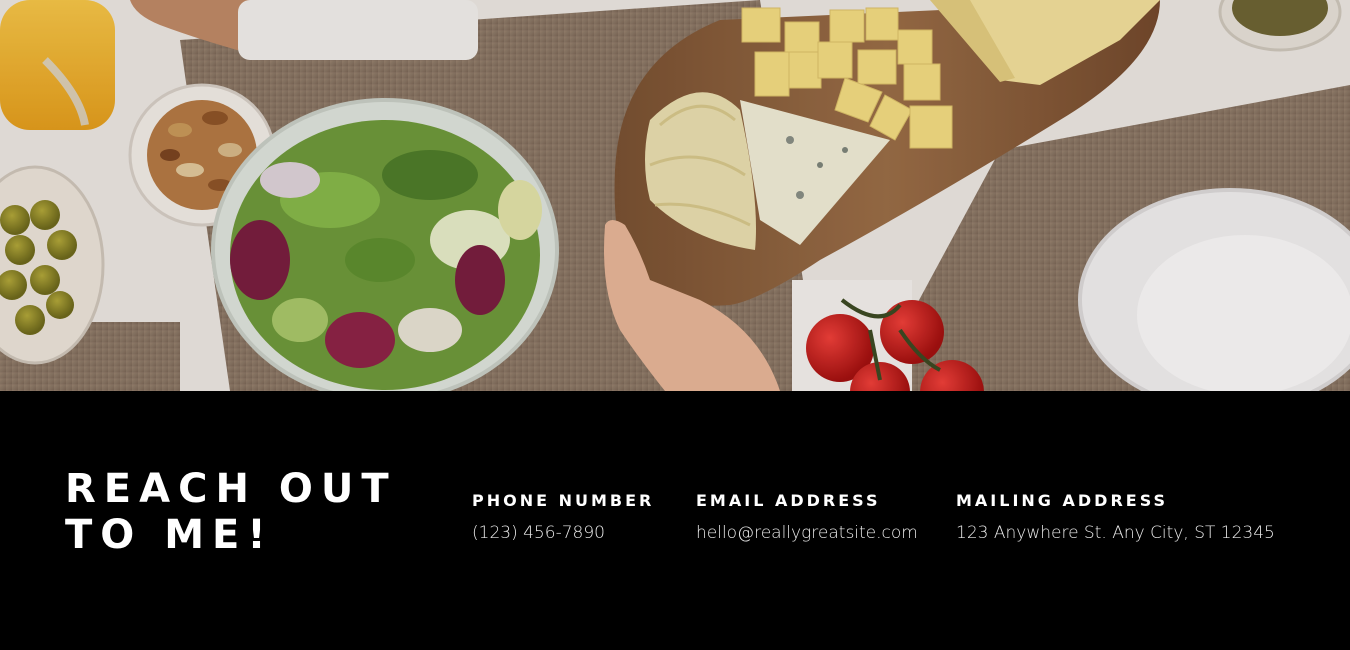  I want to click on heading-line-2: TO ME!, so click(169, 535).